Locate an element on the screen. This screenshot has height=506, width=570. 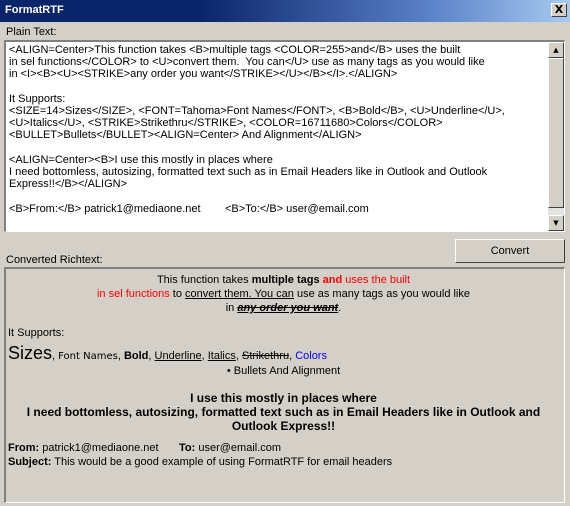
subject-label: Subject: is located at coordinates (30, 462).